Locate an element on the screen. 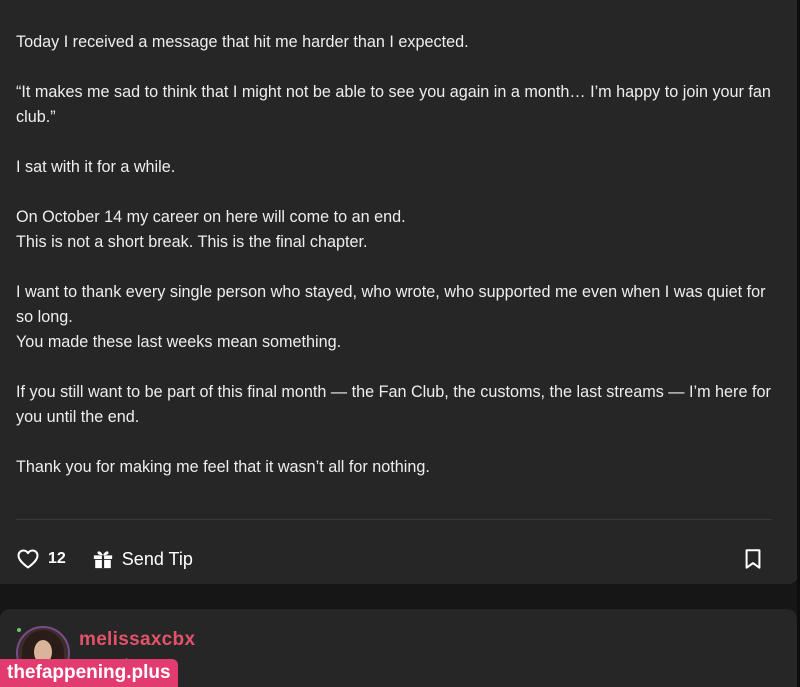 Image resolution: width=800 pixels, height=687 pixels. bookmark-button is located at coordinates (753, 559).